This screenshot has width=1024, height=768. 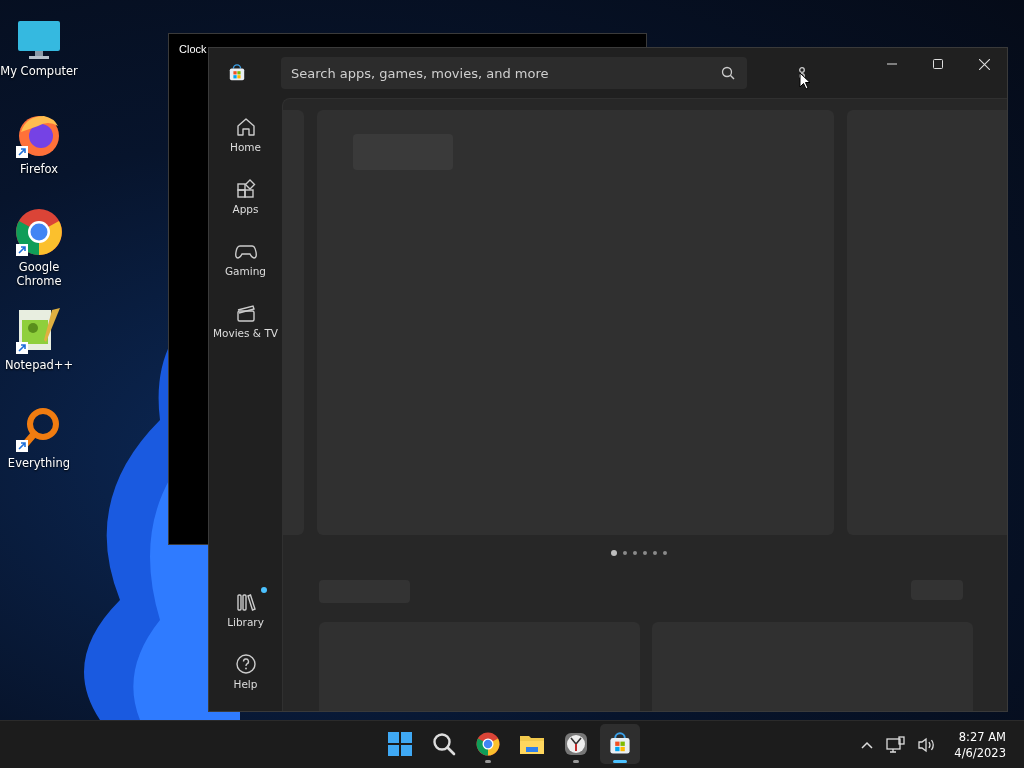 I want to click on monitor-icon, so click(x=39, y=40).